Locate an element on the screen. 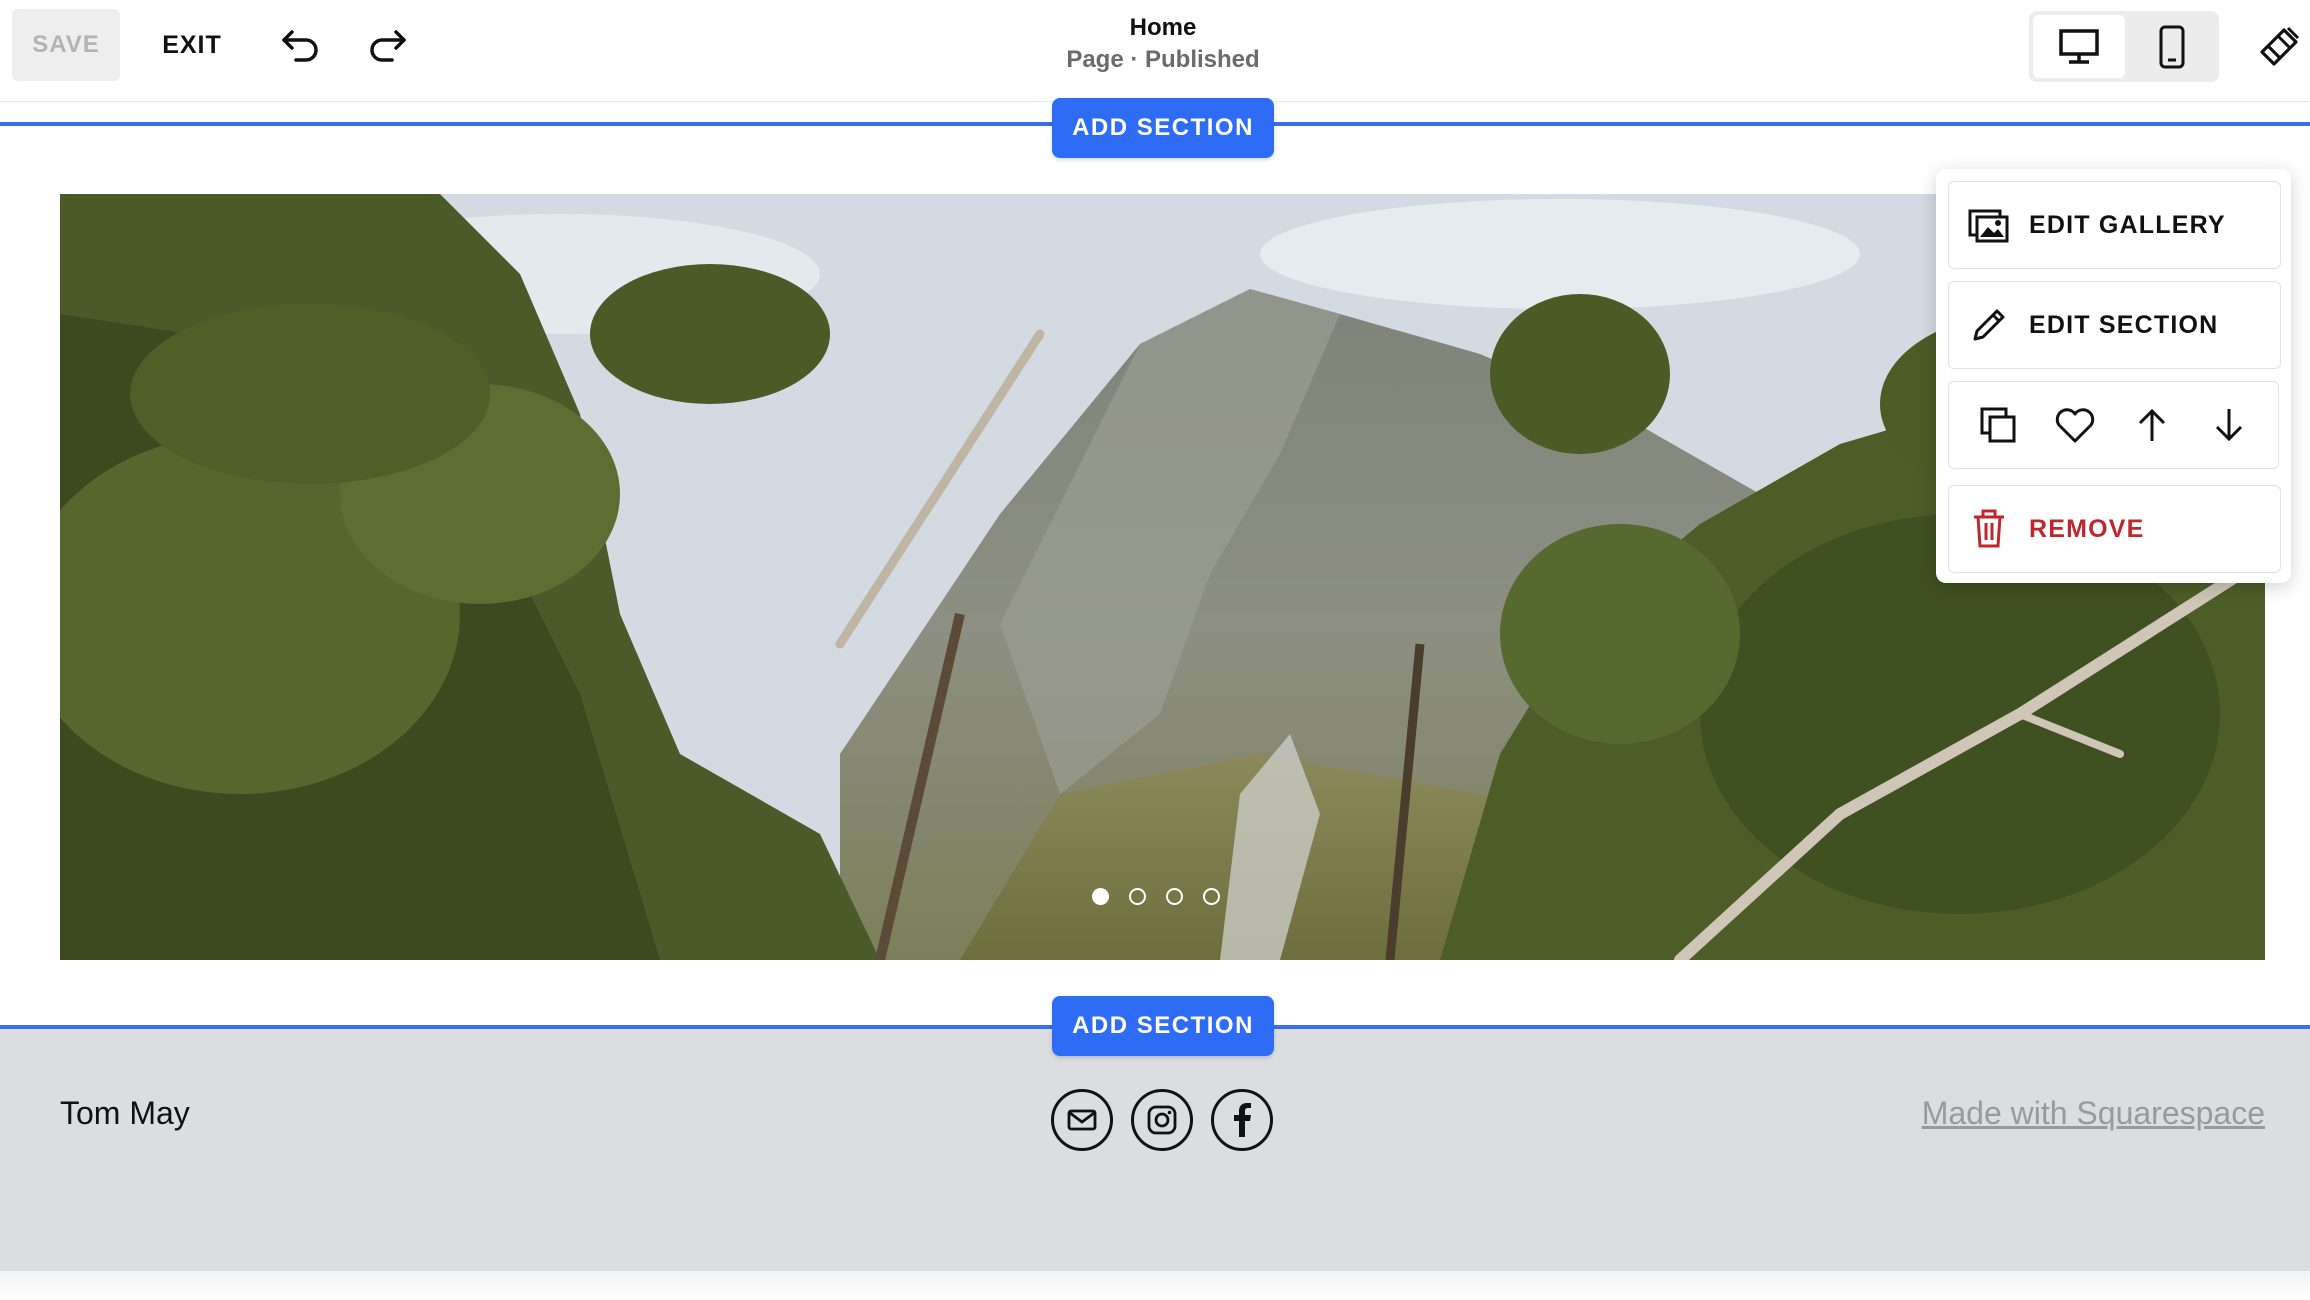 The height and width of the screenshot is (1300, 2310). instagram-link is located at coordinates (1162, 1120).